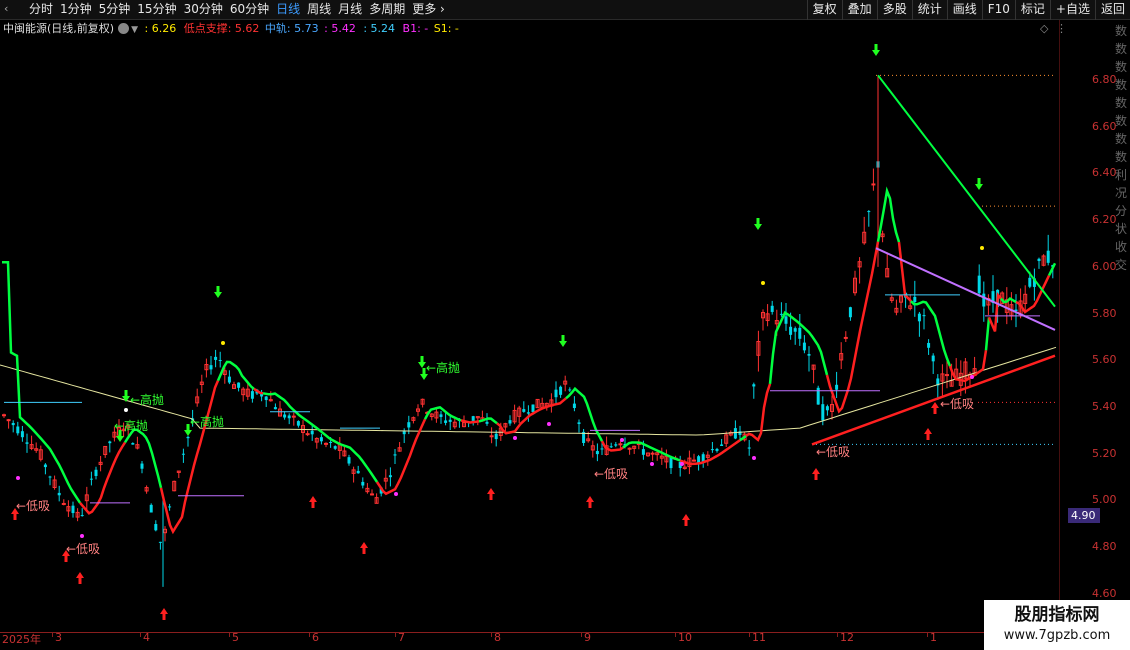  I want to click on side-tab-1: 数, so click(1122, 49).